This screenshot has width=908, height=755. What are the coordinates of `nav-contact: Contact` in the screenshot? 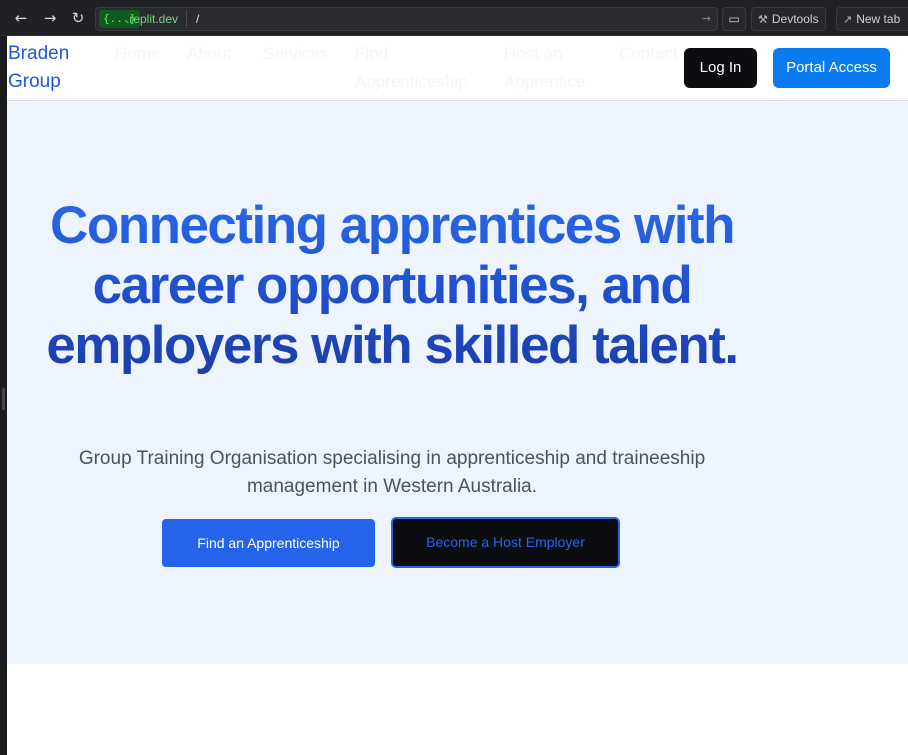 It's located at (648, 54).